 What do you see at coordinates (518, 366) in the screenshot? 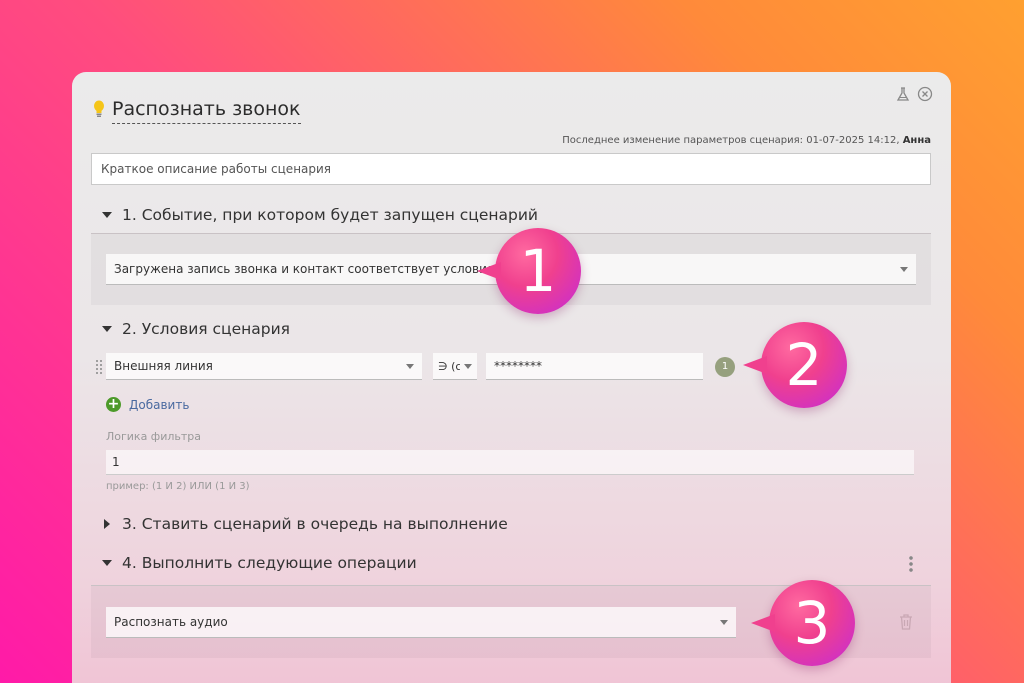
I see `condition-value-text: ********` at bounding box center [518, 366].